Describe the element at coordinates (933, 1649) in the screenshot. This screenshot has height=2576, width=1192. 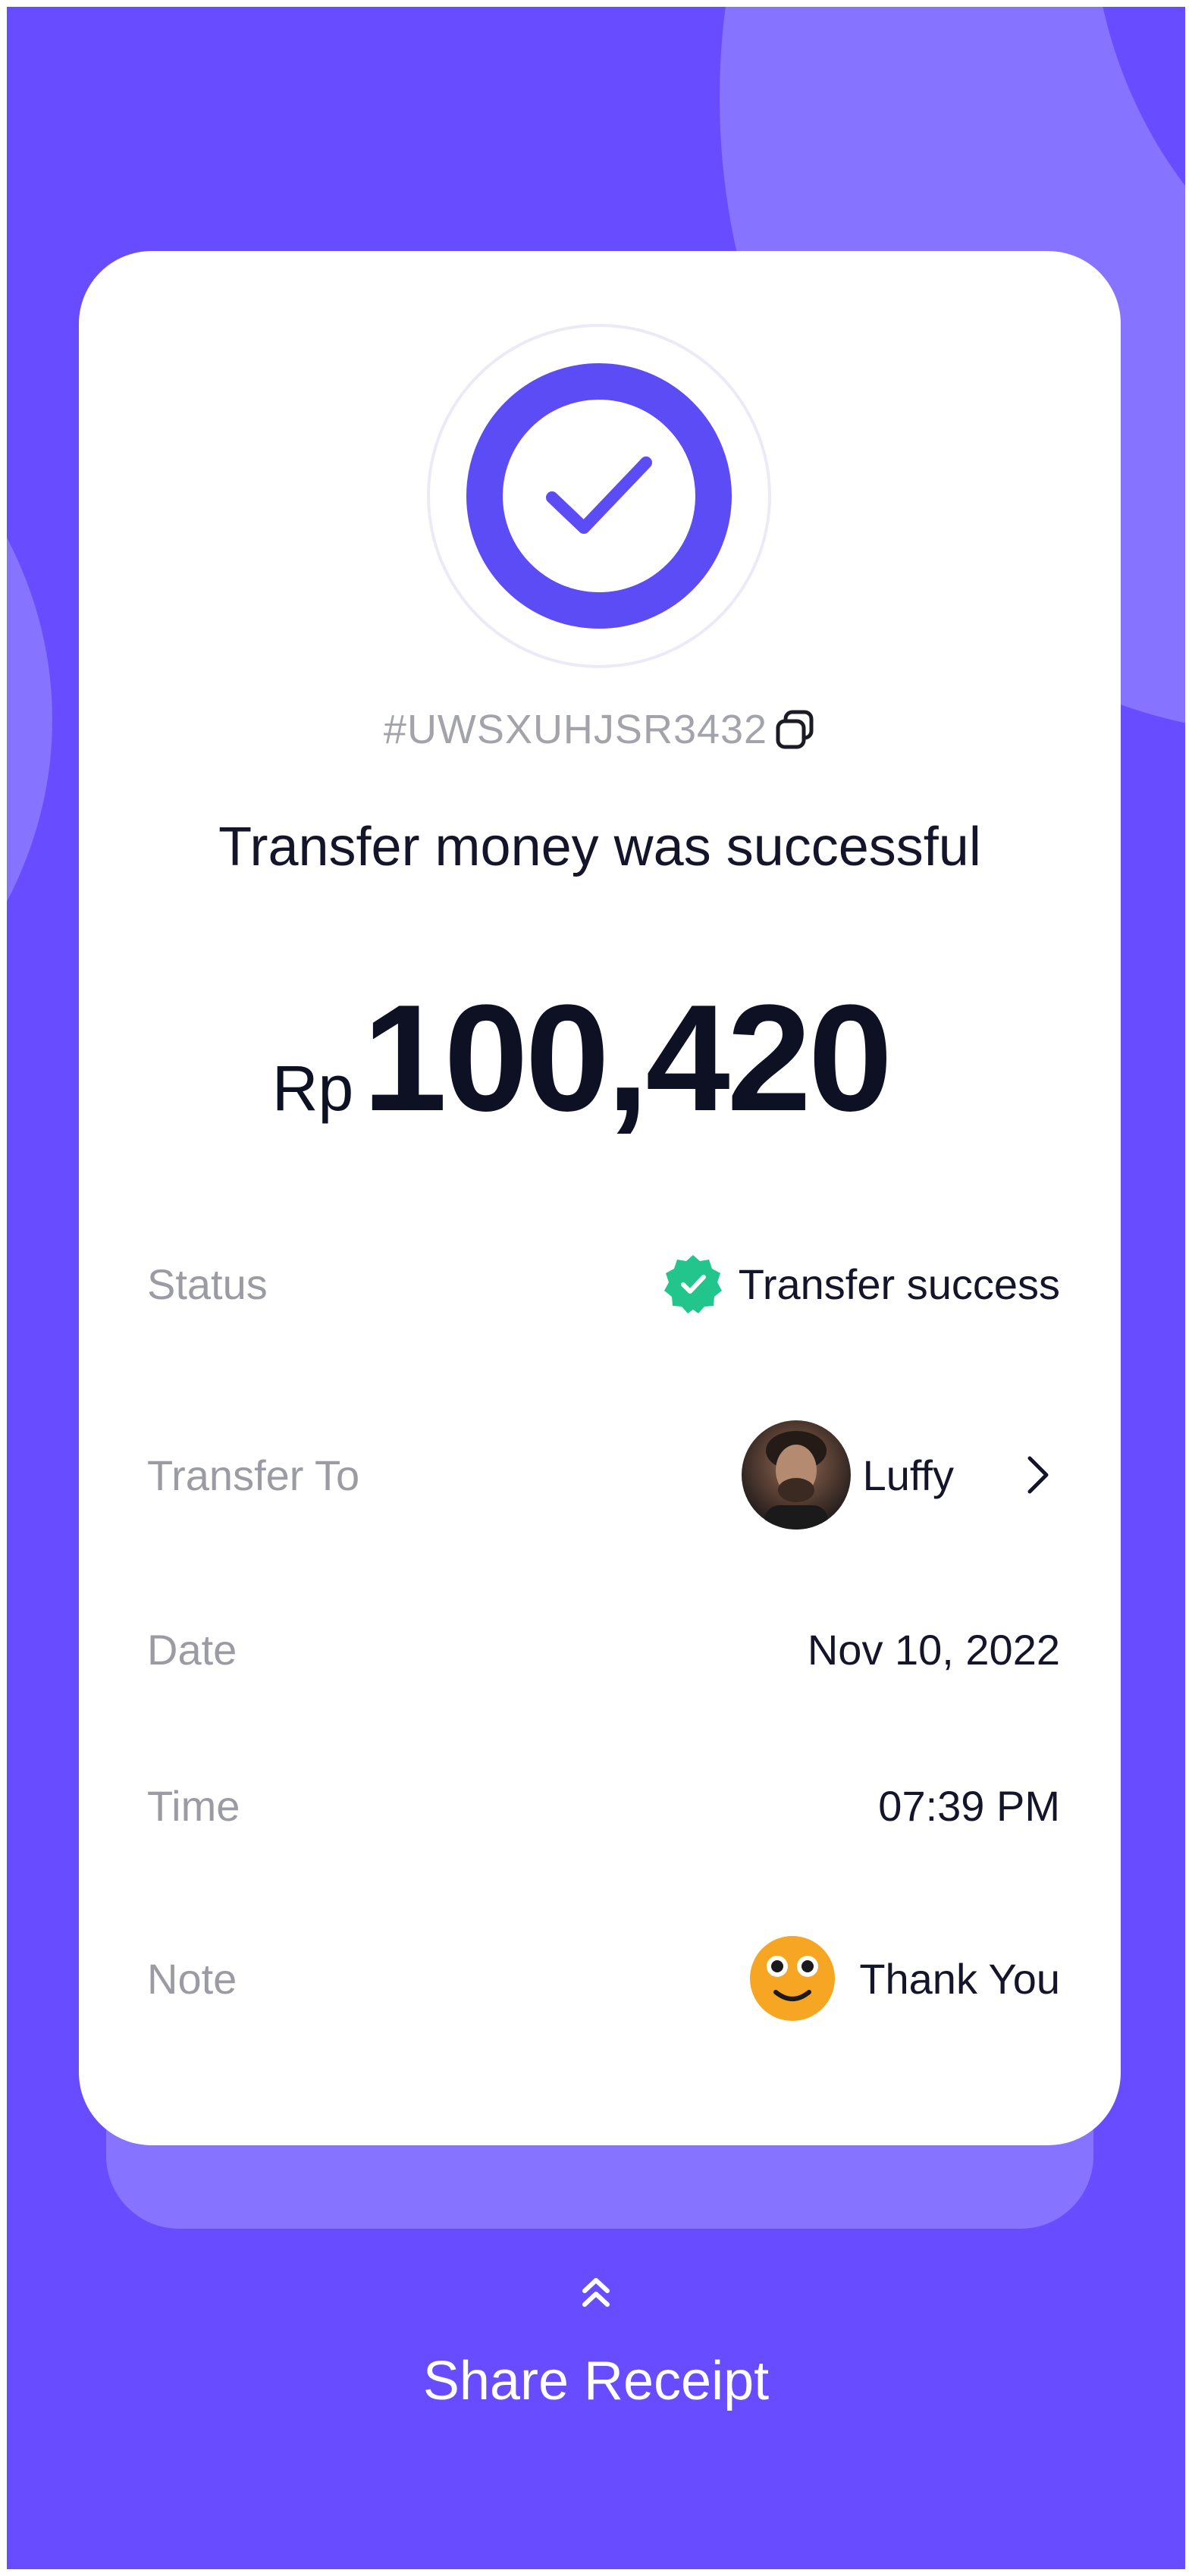
I see `date-value: Nov 10, 2022` at that location.